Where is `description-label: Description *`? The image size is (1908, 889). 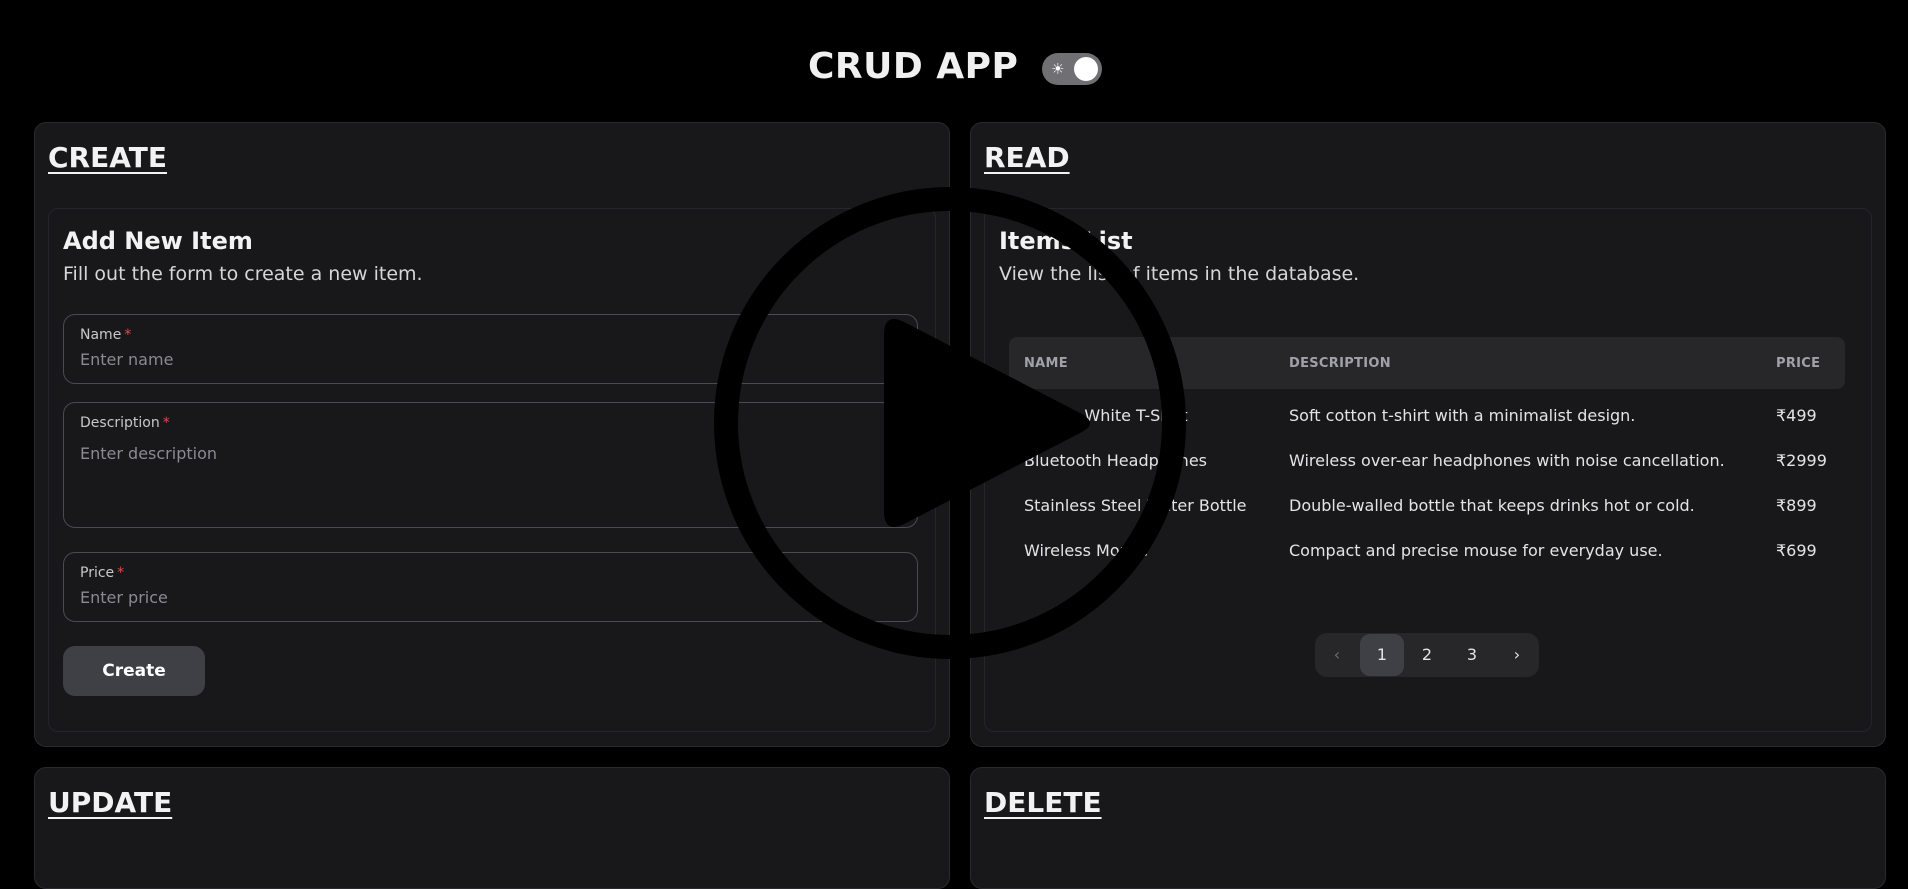 description-label: Description * is located at coordinates (125, 423).